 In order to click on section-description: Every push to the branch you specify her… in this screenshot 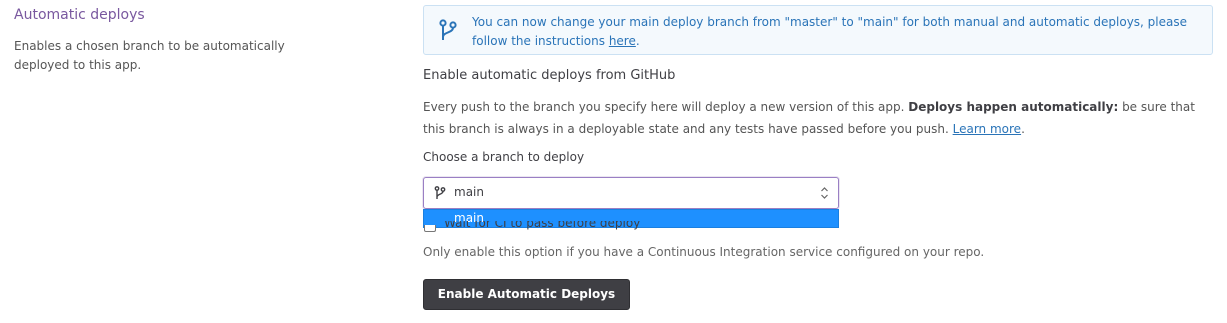, I will do `click(809, 118)`.